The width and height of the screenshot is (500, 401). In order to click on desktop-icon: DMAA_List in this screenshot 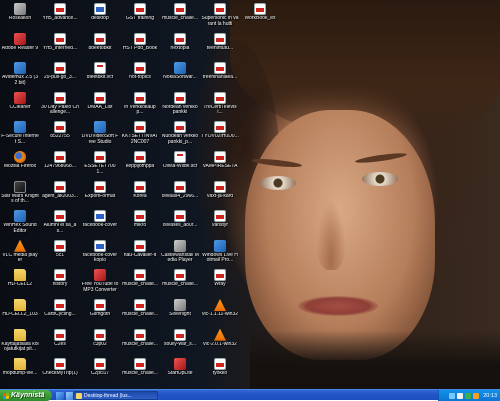, I will do `click(100, 106)`.